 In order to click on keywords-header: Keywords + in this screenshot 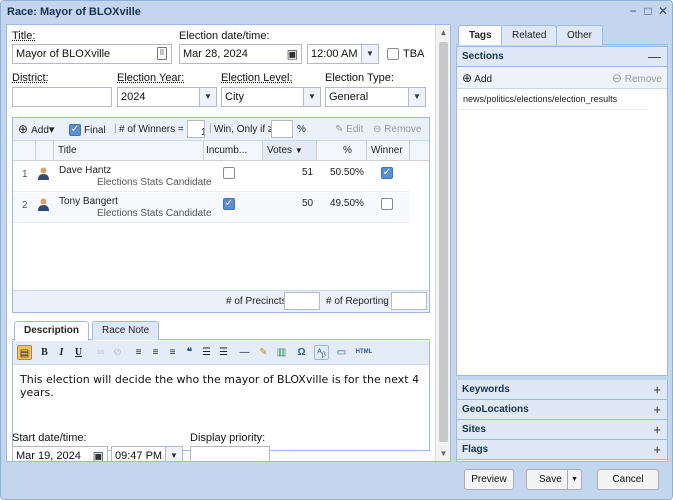, I will do `click(562, 390)`.